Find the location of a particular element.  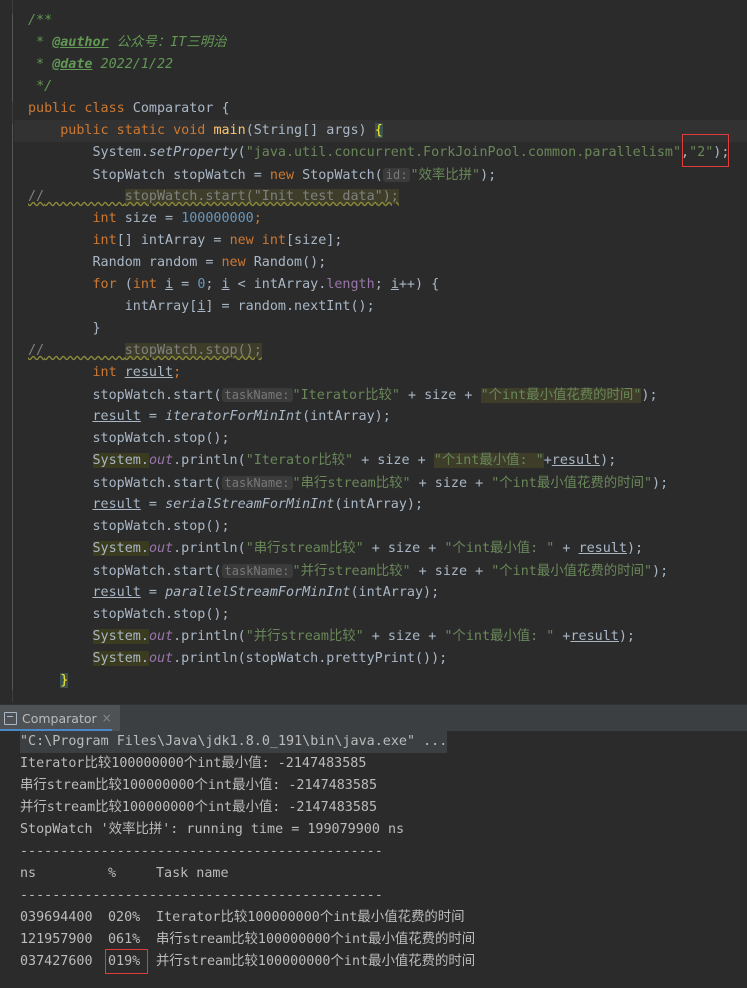

console-output-line: Iterator比较100000000个int最小值: -2147483585 is located at coordinates (193, 763).